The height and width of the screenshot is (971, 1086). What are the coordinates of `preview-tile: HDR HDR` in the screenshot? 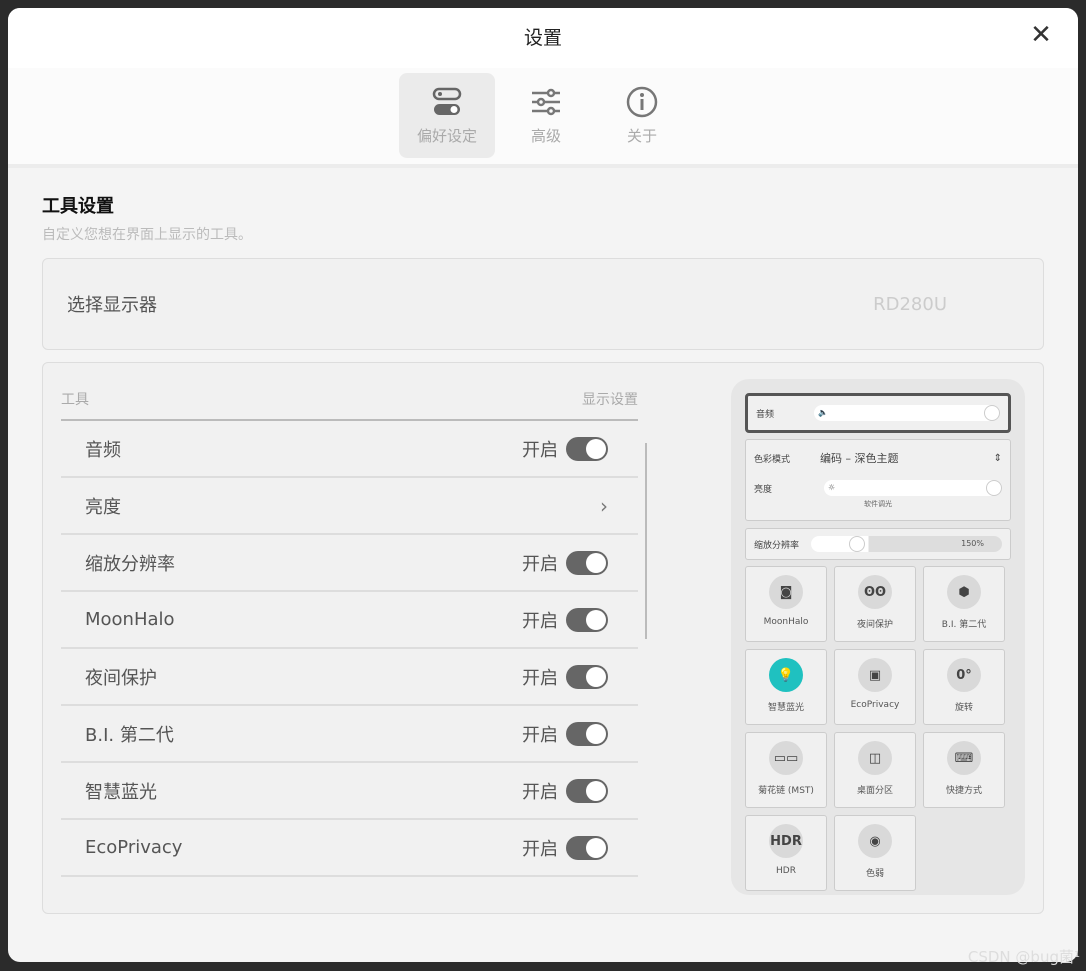 It's located at (786, 853).